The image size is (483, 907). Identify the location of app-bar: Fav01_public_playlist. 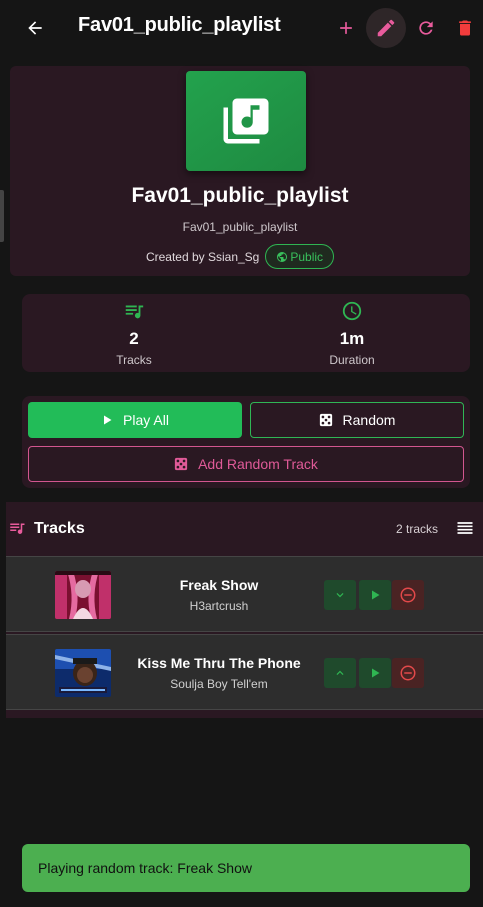
(241, 28).